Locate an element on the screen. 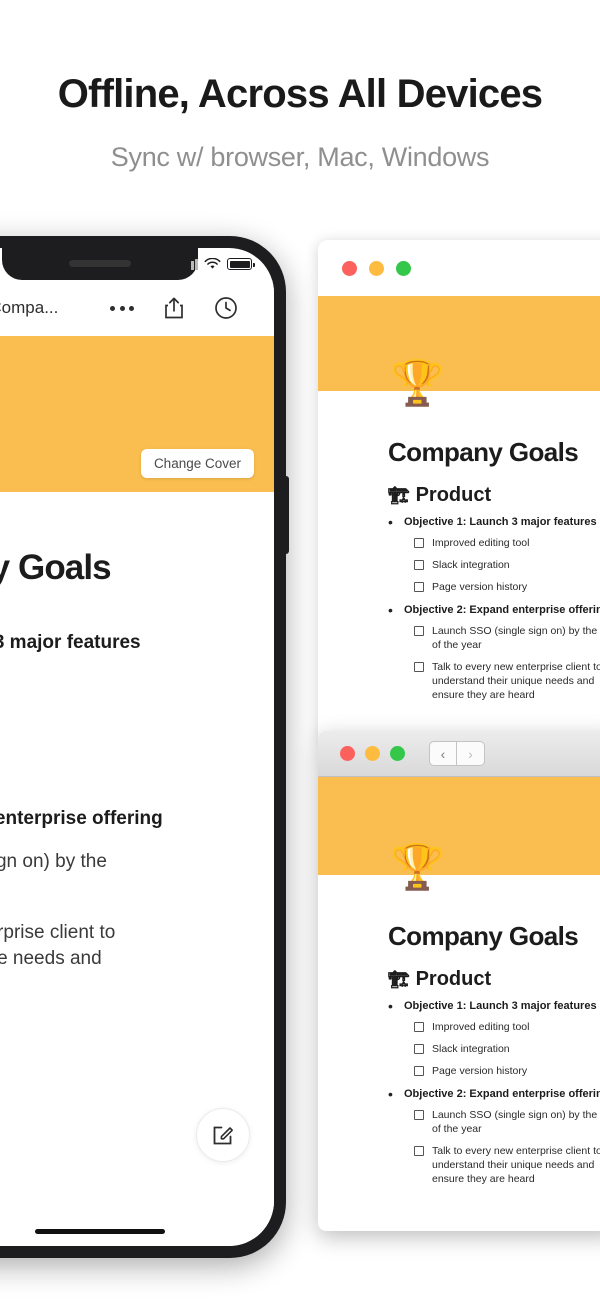  forward-button: › is located at coordinates (471, 753).